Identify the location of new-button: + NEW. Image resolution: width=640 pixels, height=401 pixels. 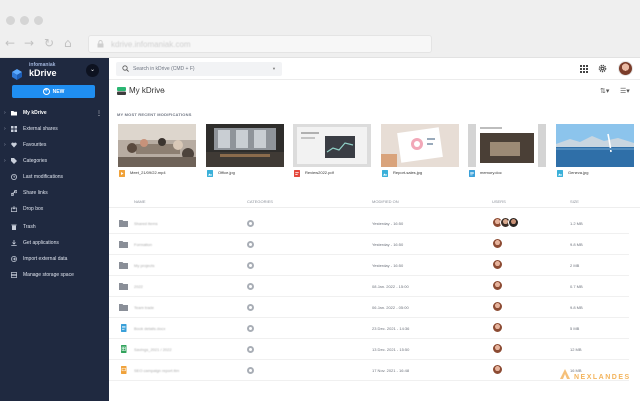
(53, 91).